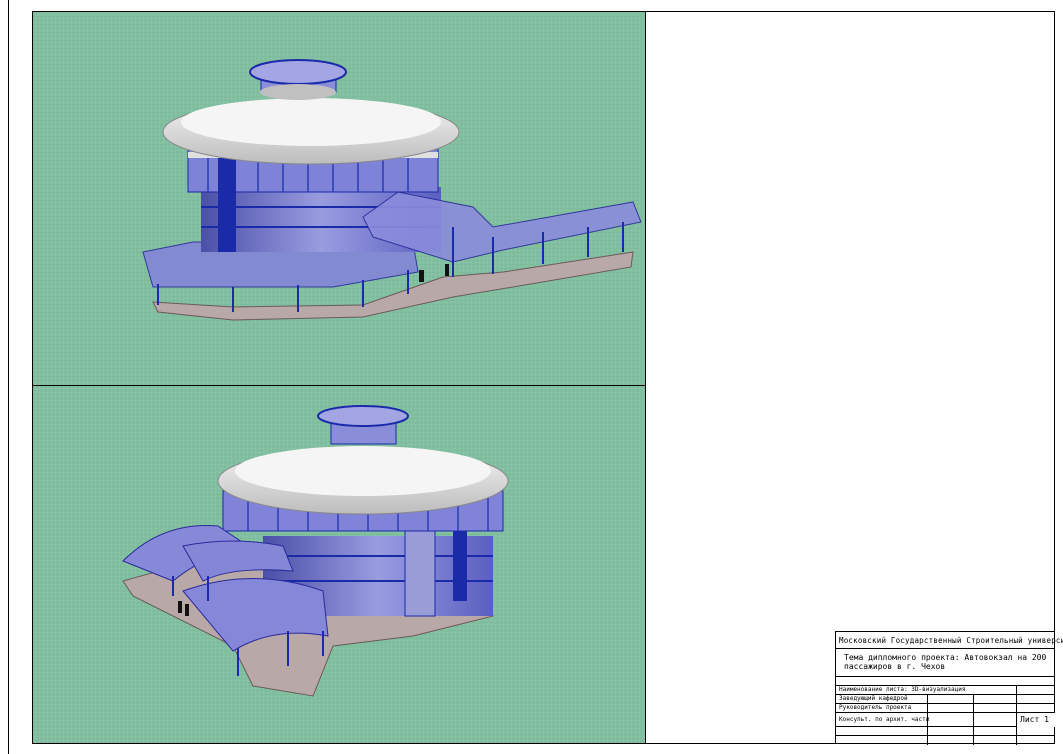 The image size is (1063, 754). Describe the element at coordinates (945, 699) in the screenshot. I see `stamp-head-row: Заведующий кафедрой` at that location.